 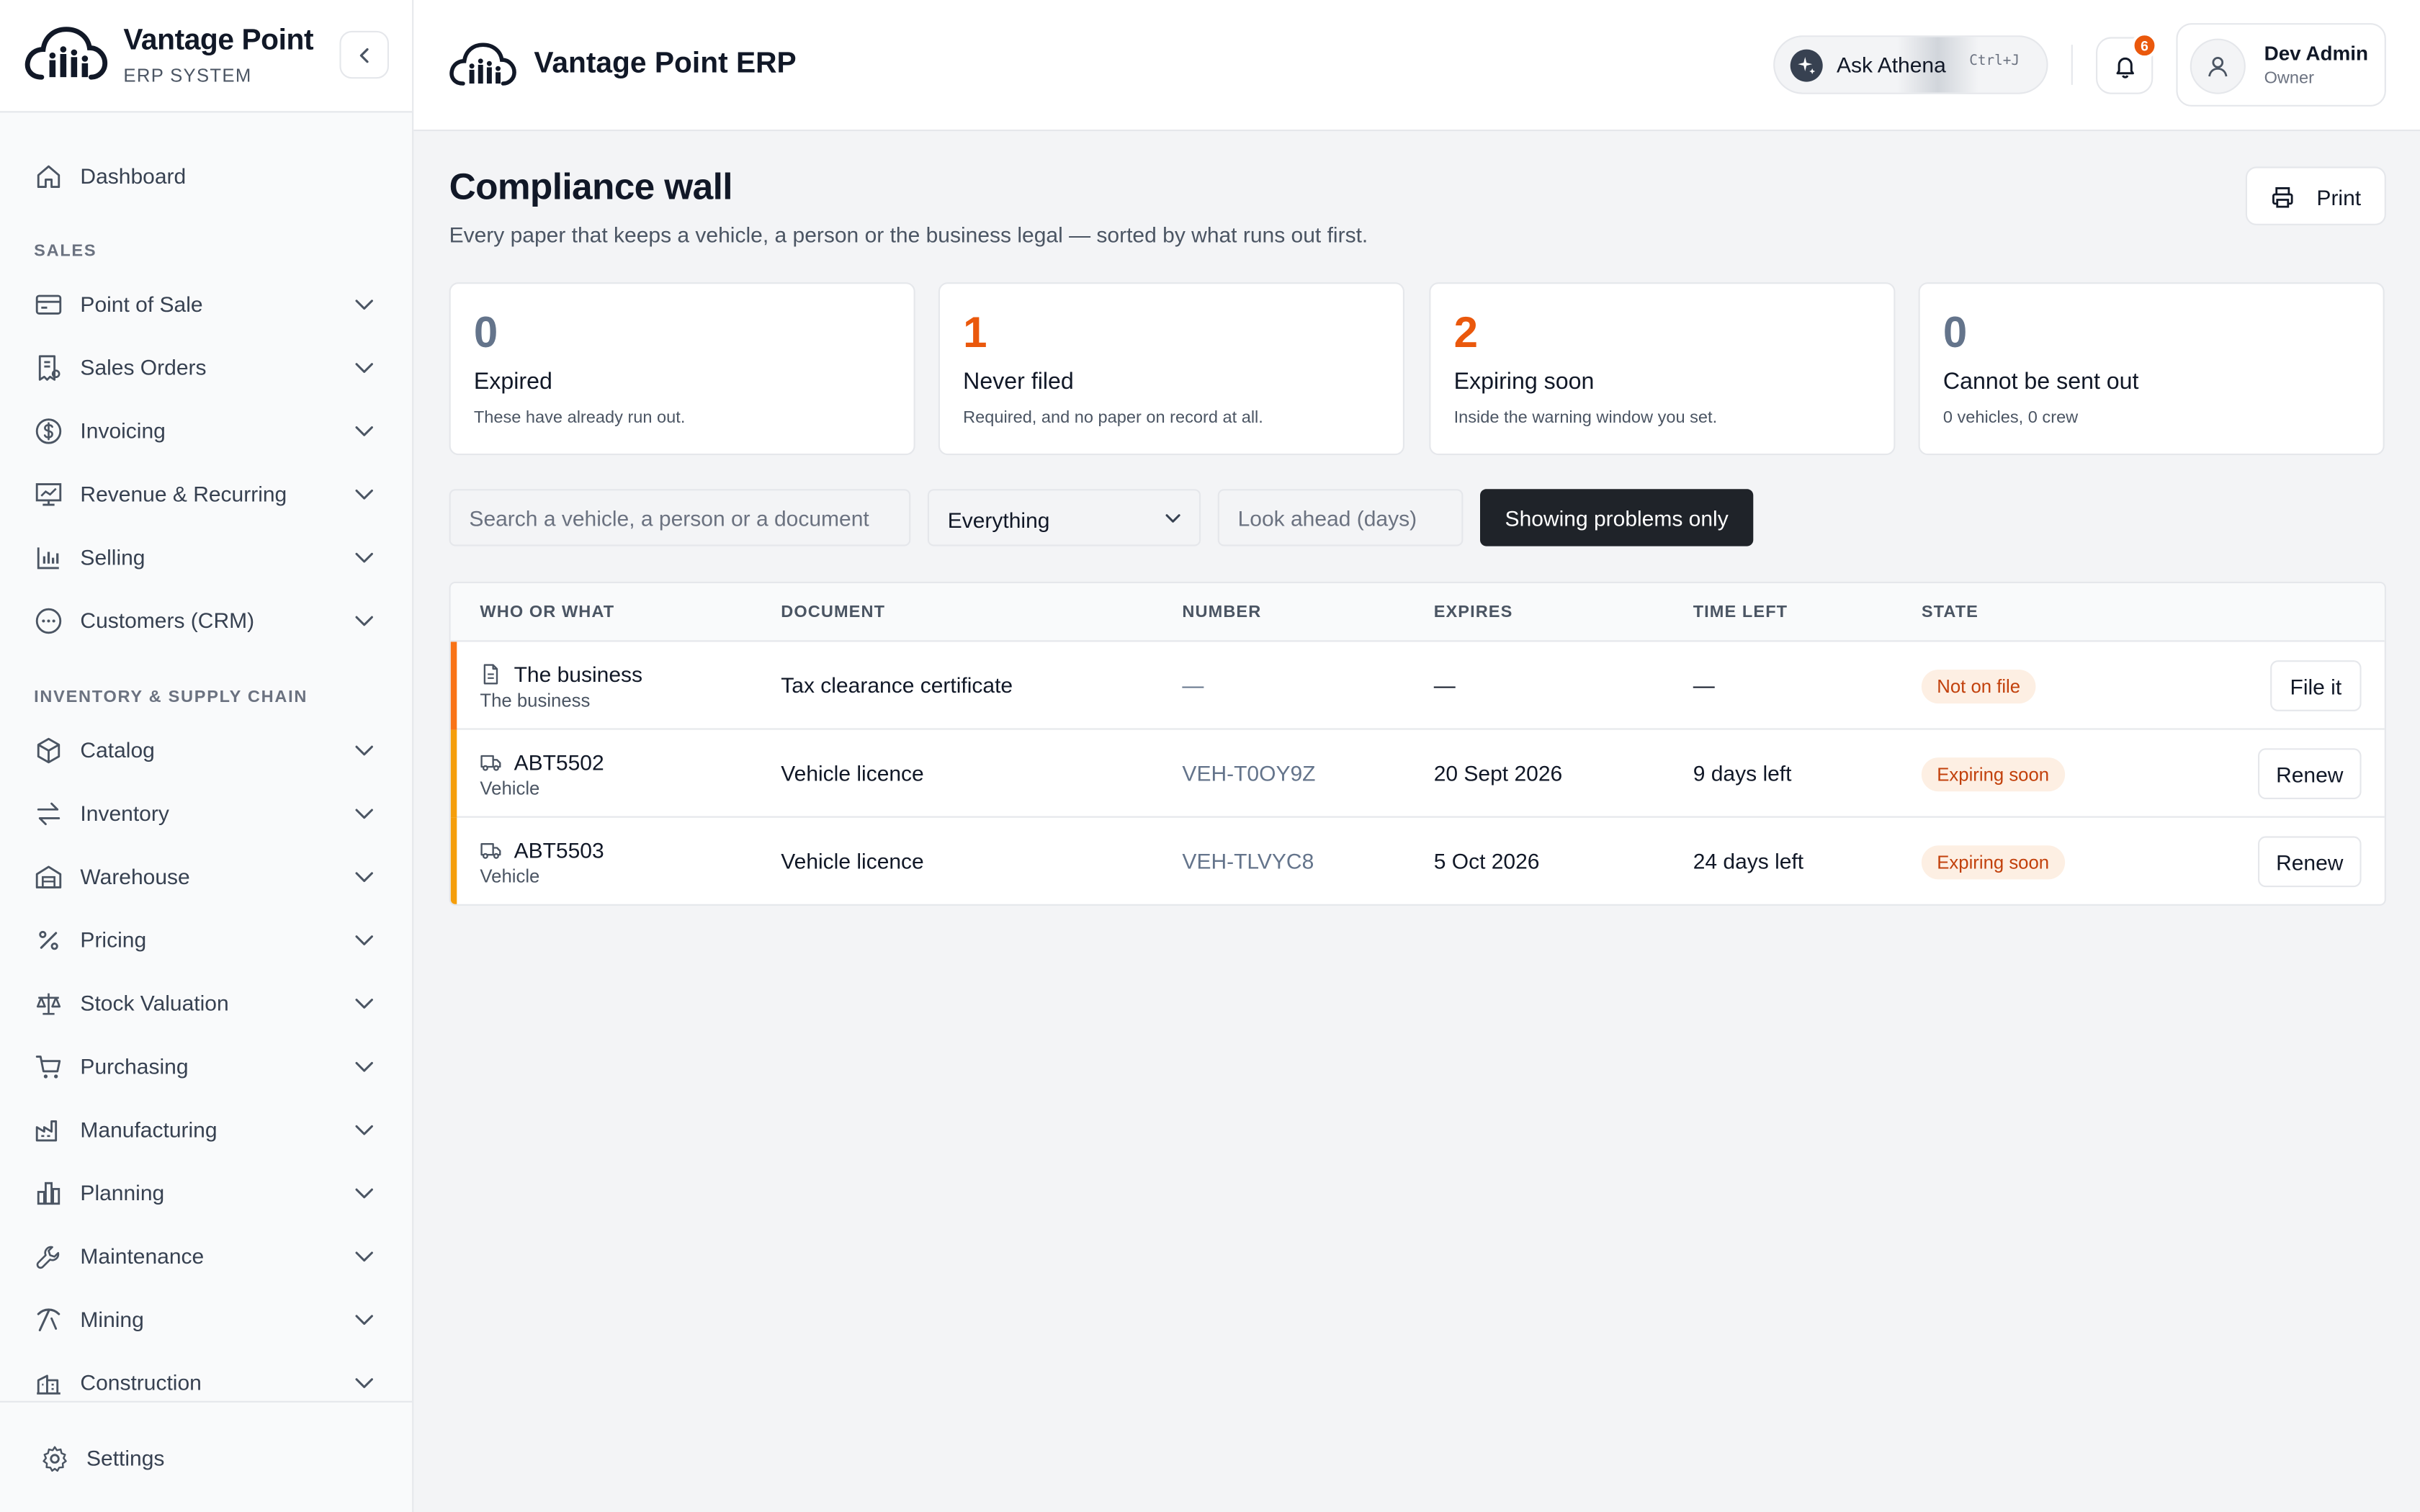 What do you see at coordinates (49, 493) in the screenshot?
I see `presentation-chart-icon` at bounding box center [49, 493].